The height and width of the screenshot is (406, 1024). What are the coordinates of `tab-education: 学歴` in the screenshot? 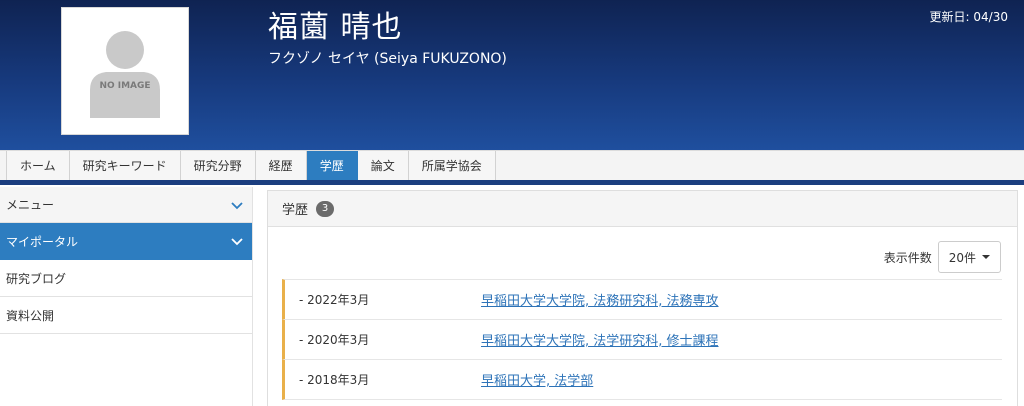 It's located at (332, 165).